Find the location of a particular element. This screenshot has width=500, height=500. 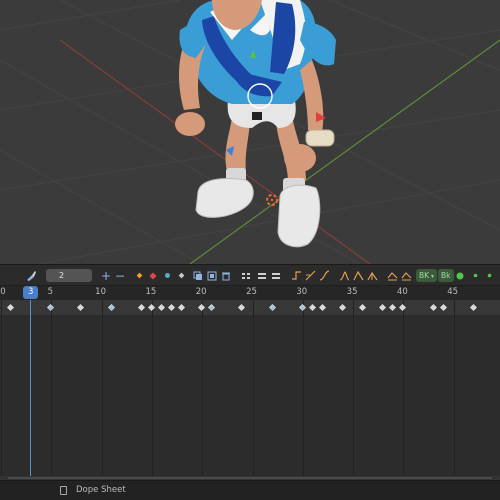

delete-icon is located at coordinates (226, 275).